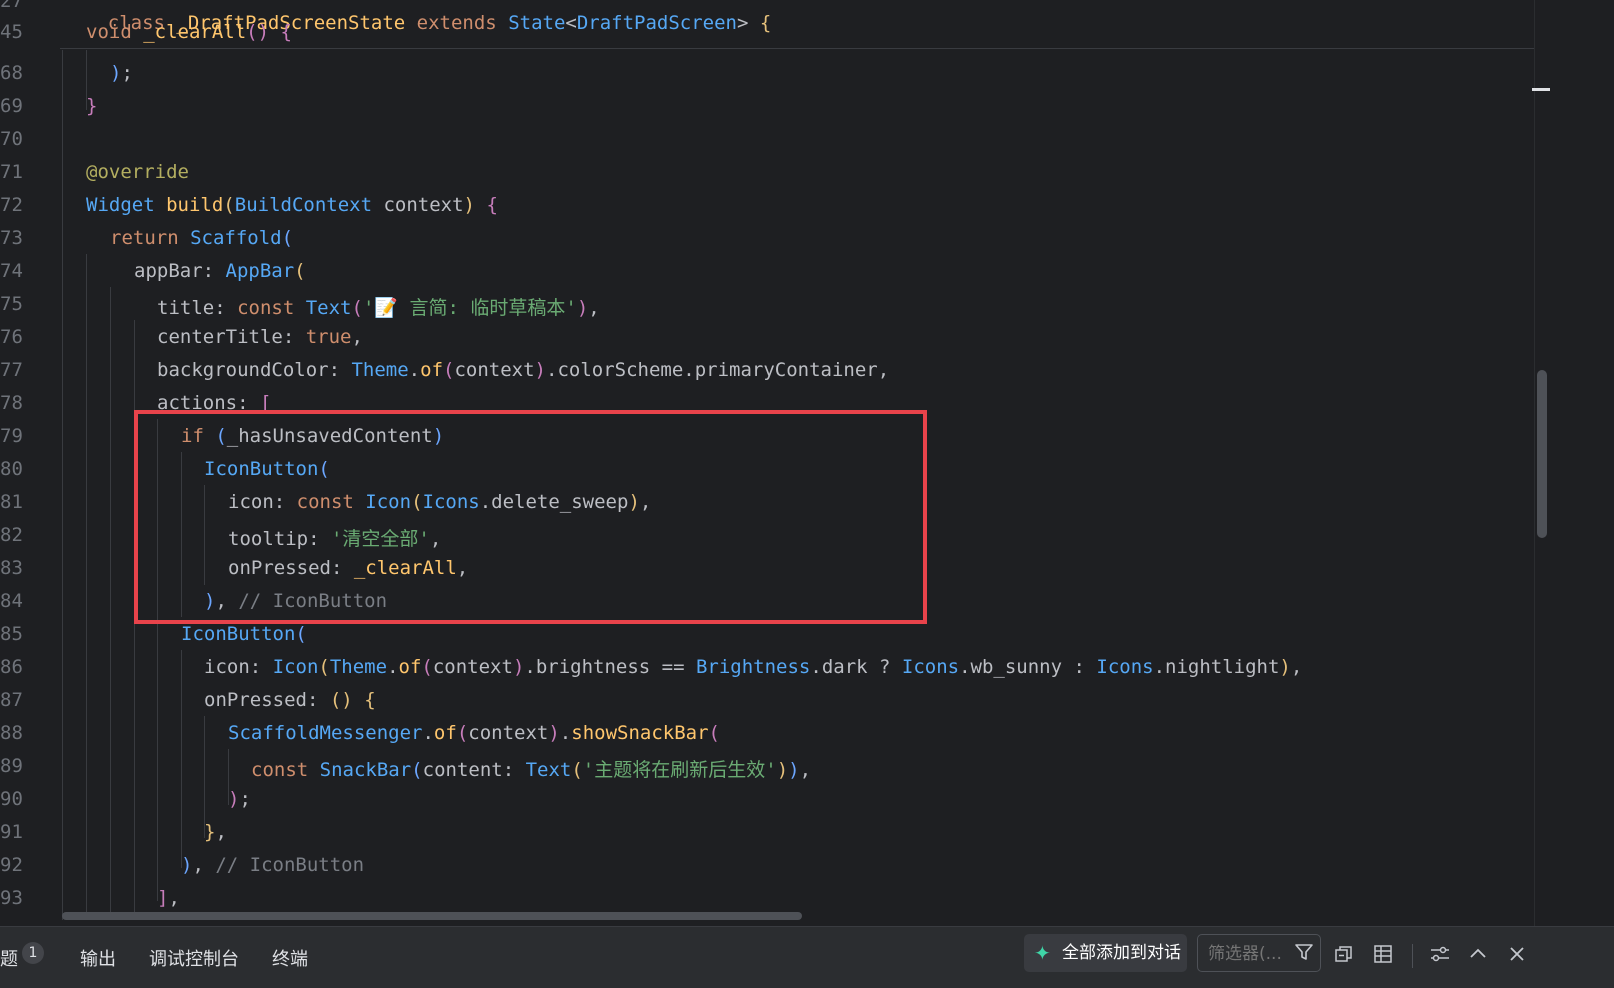  I want to click on tab-label: 输出, so click(98, 959).